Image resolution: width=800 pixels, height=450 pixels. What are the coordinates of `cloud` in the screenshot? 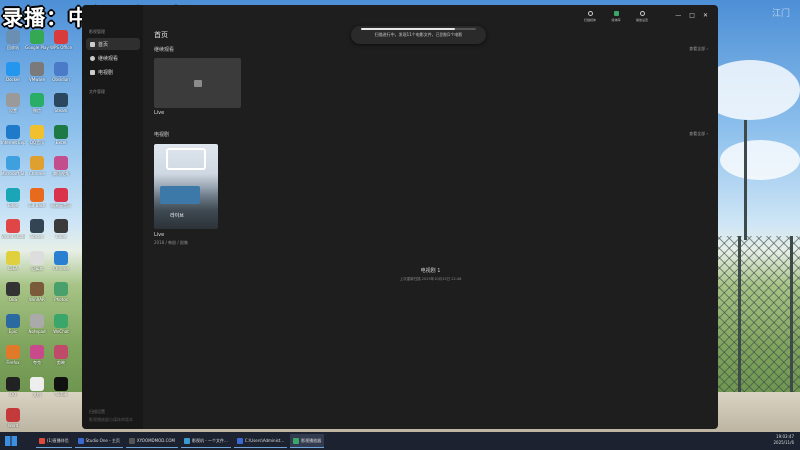 It's located at (760, 160).